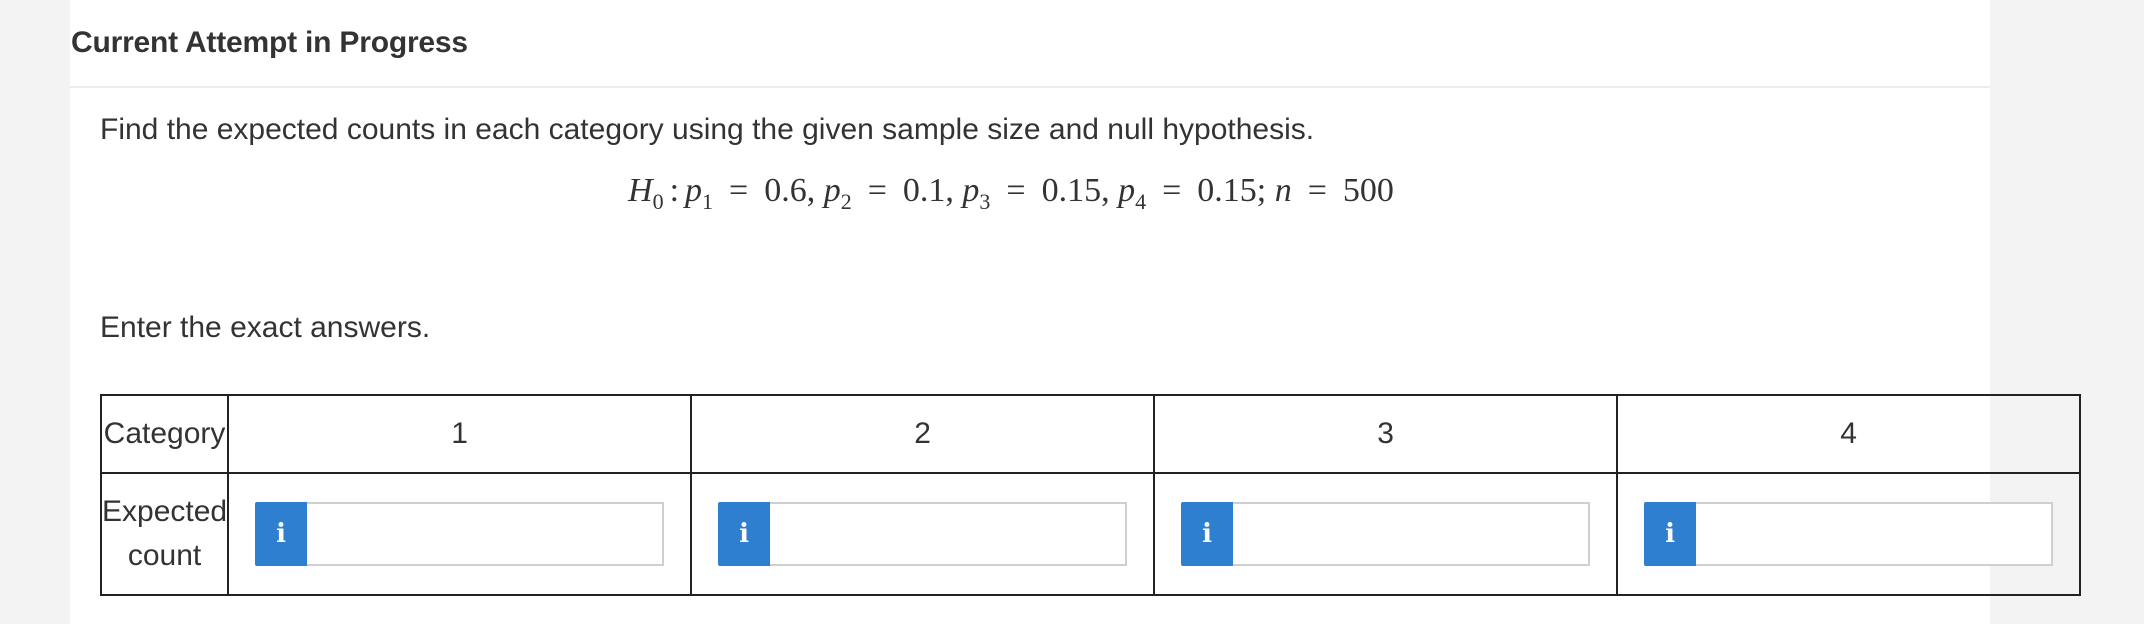  I want to click on eq-p2-sub: 2, so click(846, 201).